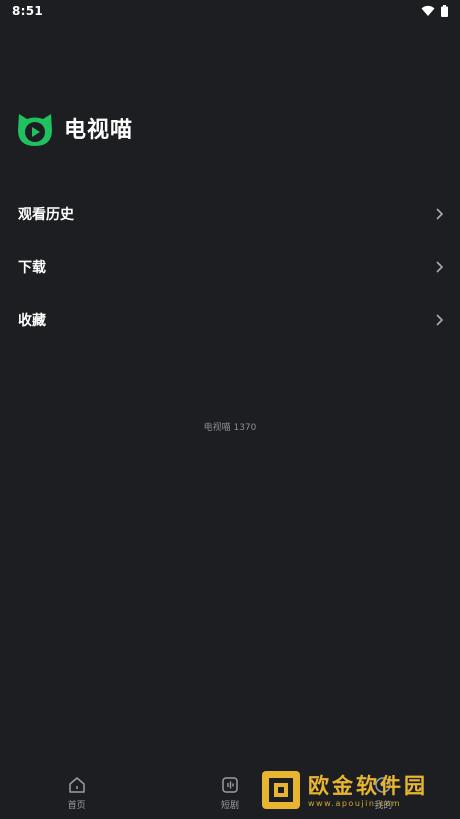 Image resolution: width=460 pixels, height=819 pixels. Describe the element at coordinates (355, 803) in the screenshot. I see `watermark-url: www.apoujin.com` at that location.